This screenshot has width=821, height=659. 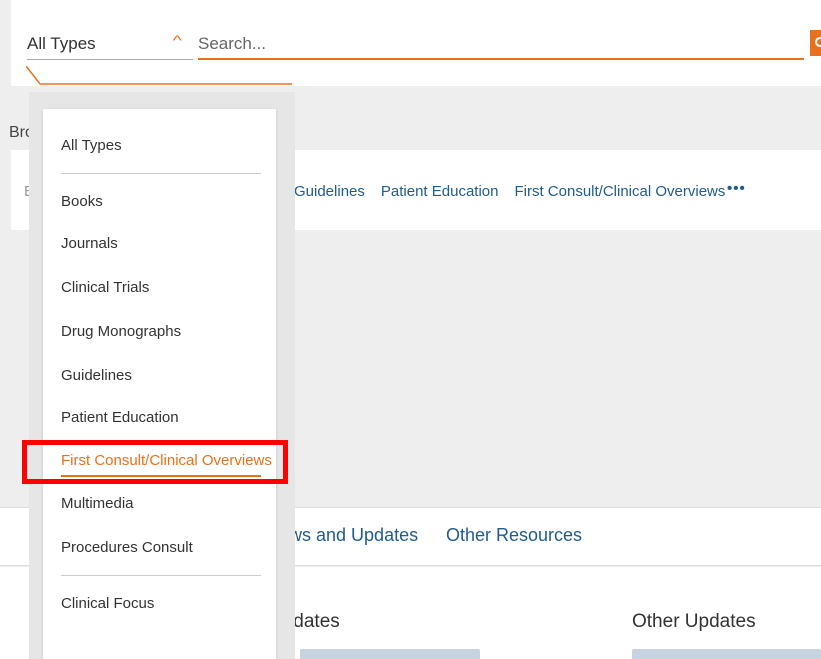 I want to click on browse-link-guidelines: Guidelines, so click(x=329, y=191).